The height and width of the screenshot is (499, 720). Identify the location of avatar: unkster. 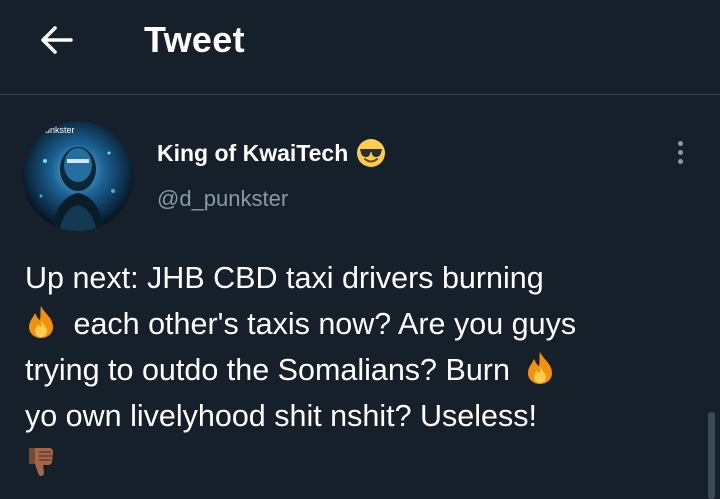
(78, 176).